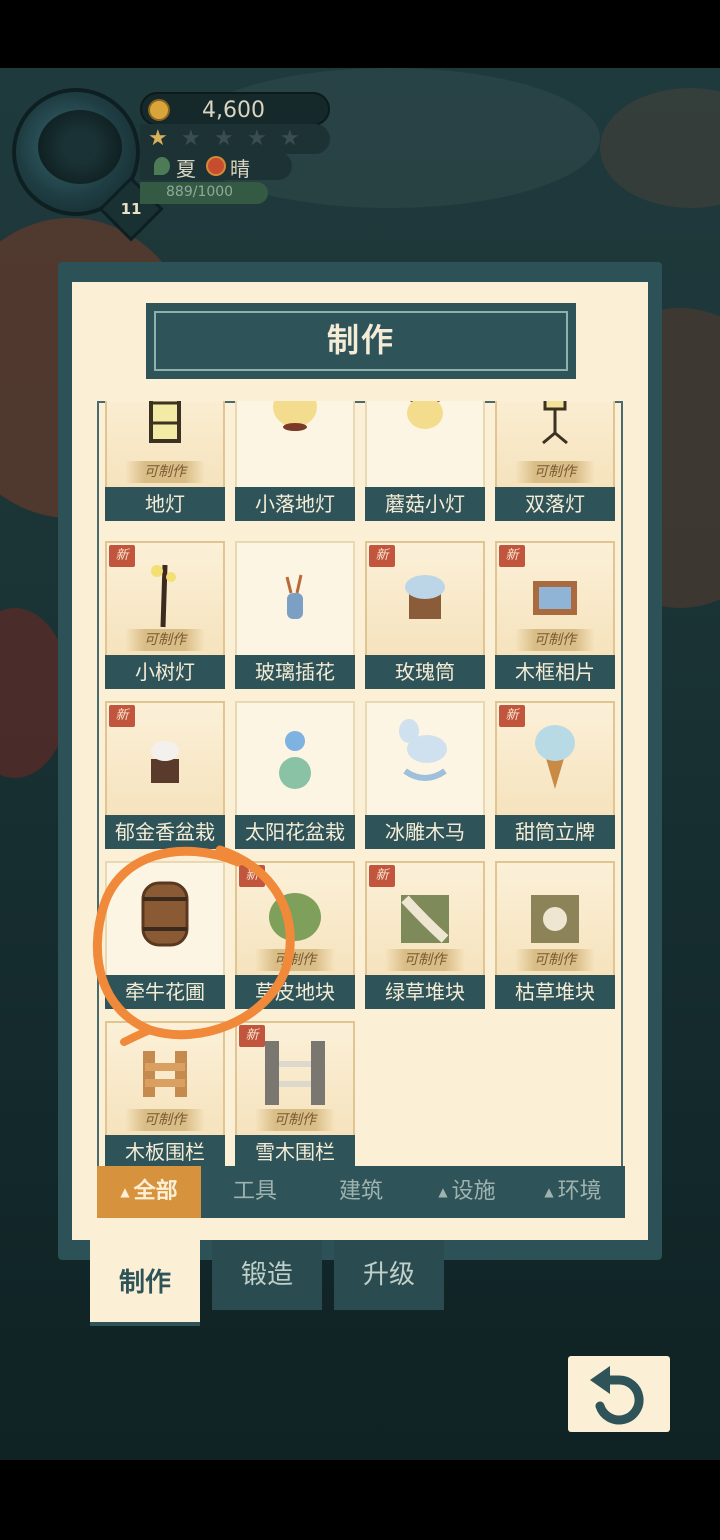  I want to click on item-card-label: 枯草堆块, so click(555, 992).